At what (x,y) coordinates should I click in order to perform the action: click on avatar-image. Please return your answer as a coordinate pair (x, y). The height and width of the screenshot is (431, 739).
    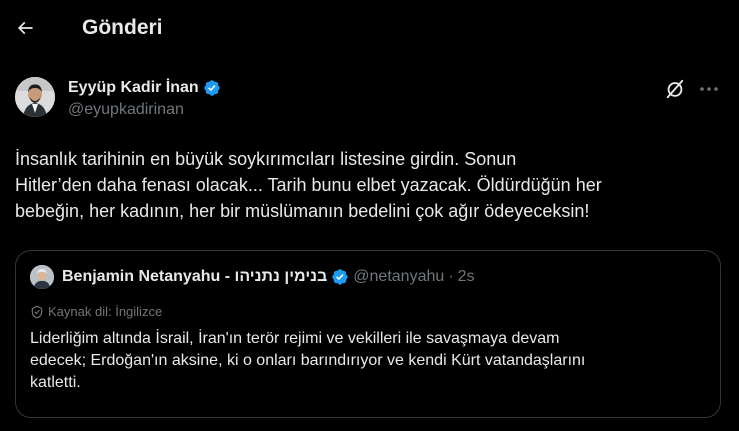
    Looking at the image, I should click on (35, 97).